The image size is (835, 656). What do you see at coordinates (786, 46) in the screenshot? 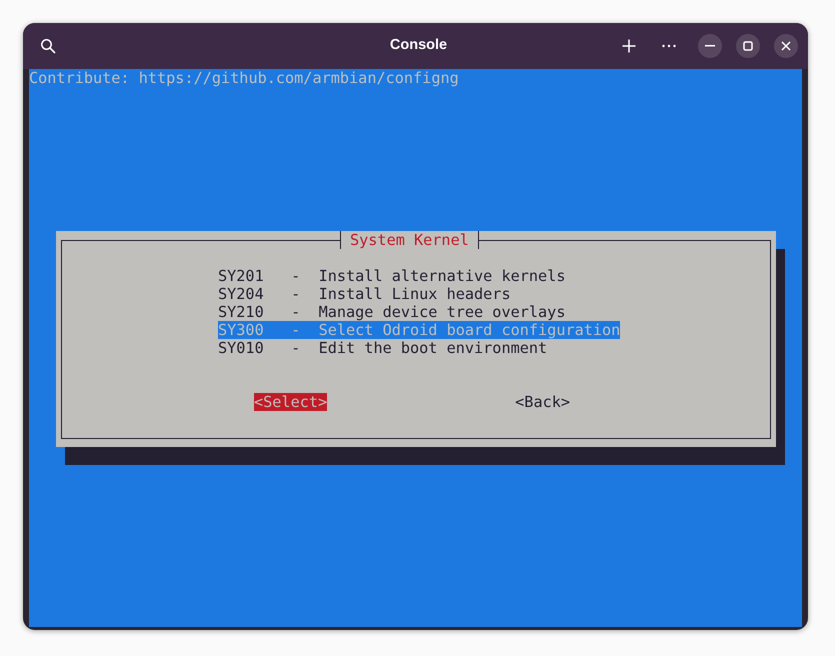
I see `close-icon` at bounding box center [786, 46].